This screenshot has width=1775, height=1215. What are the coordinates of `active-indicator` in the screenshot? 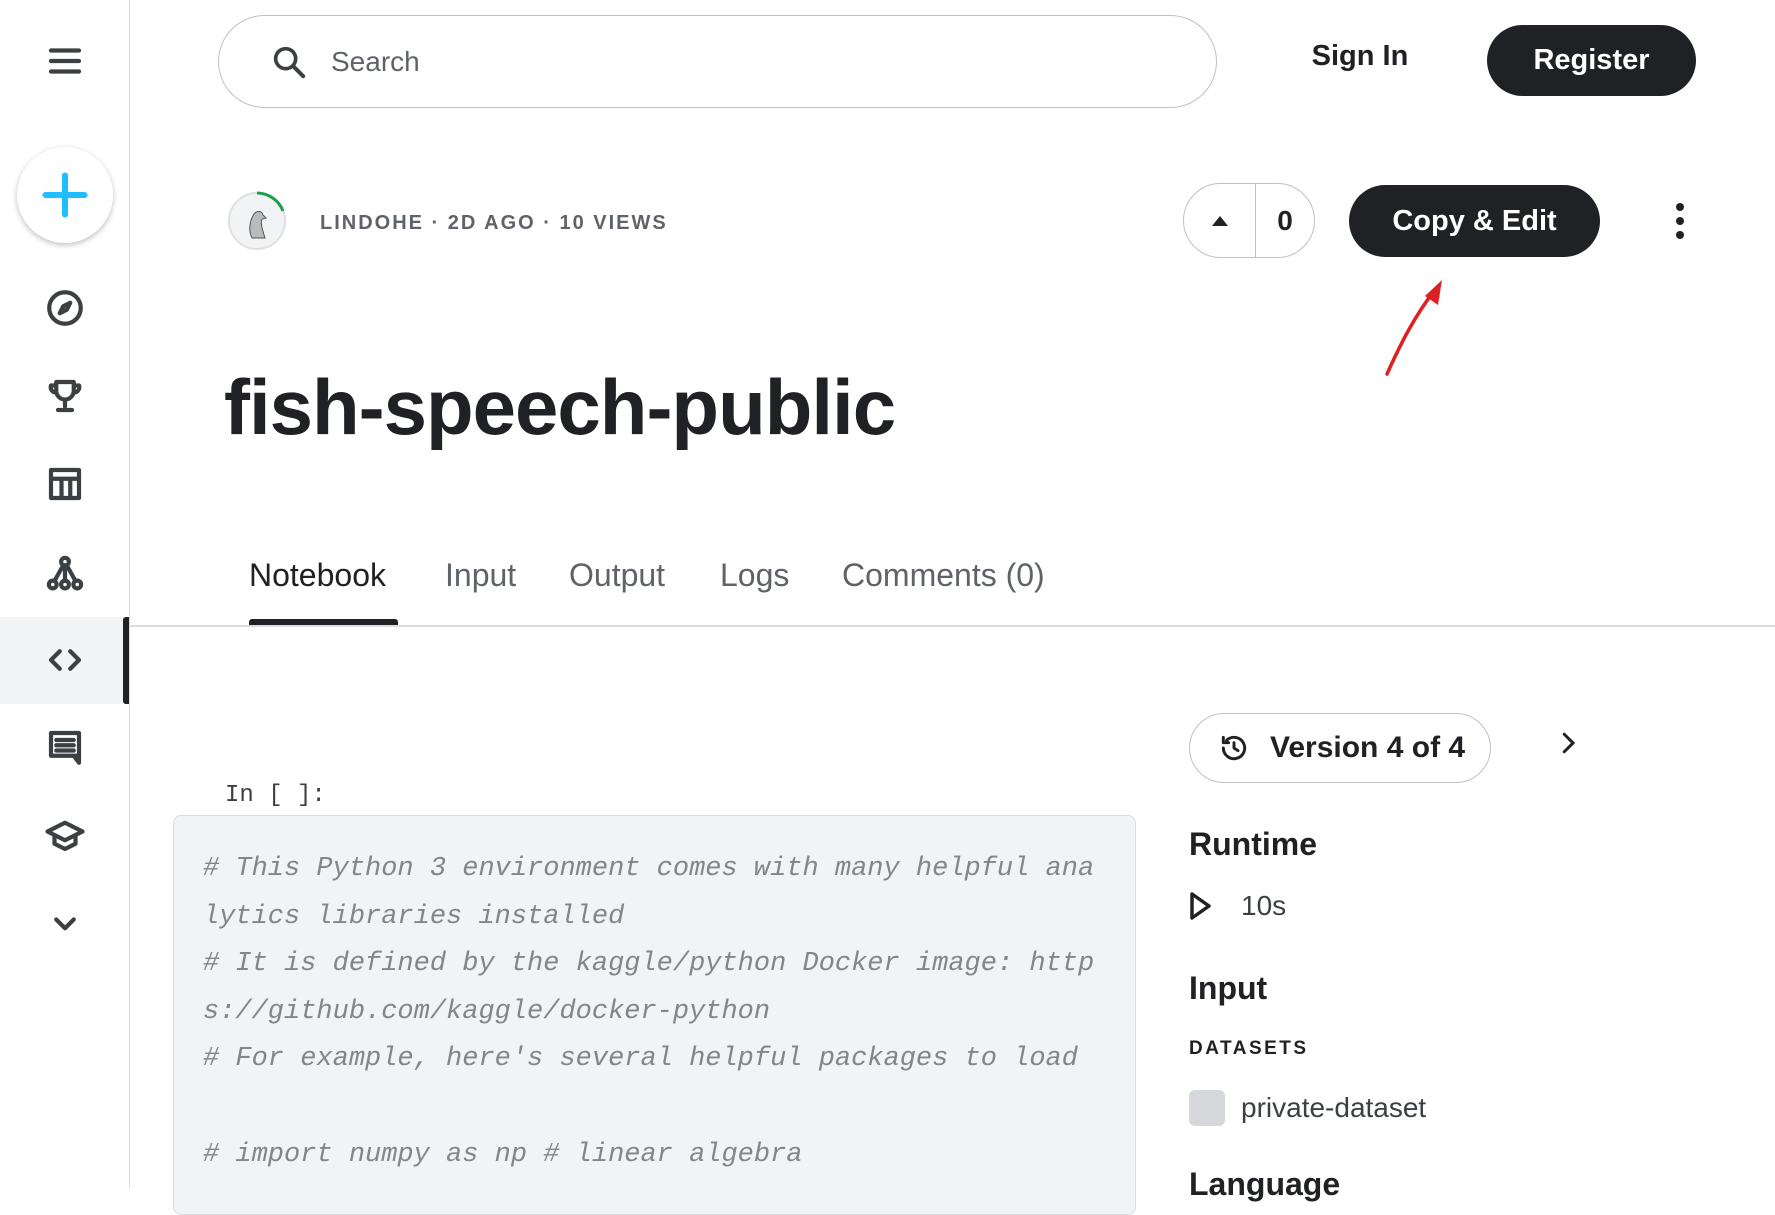 It's located at (126, 660).